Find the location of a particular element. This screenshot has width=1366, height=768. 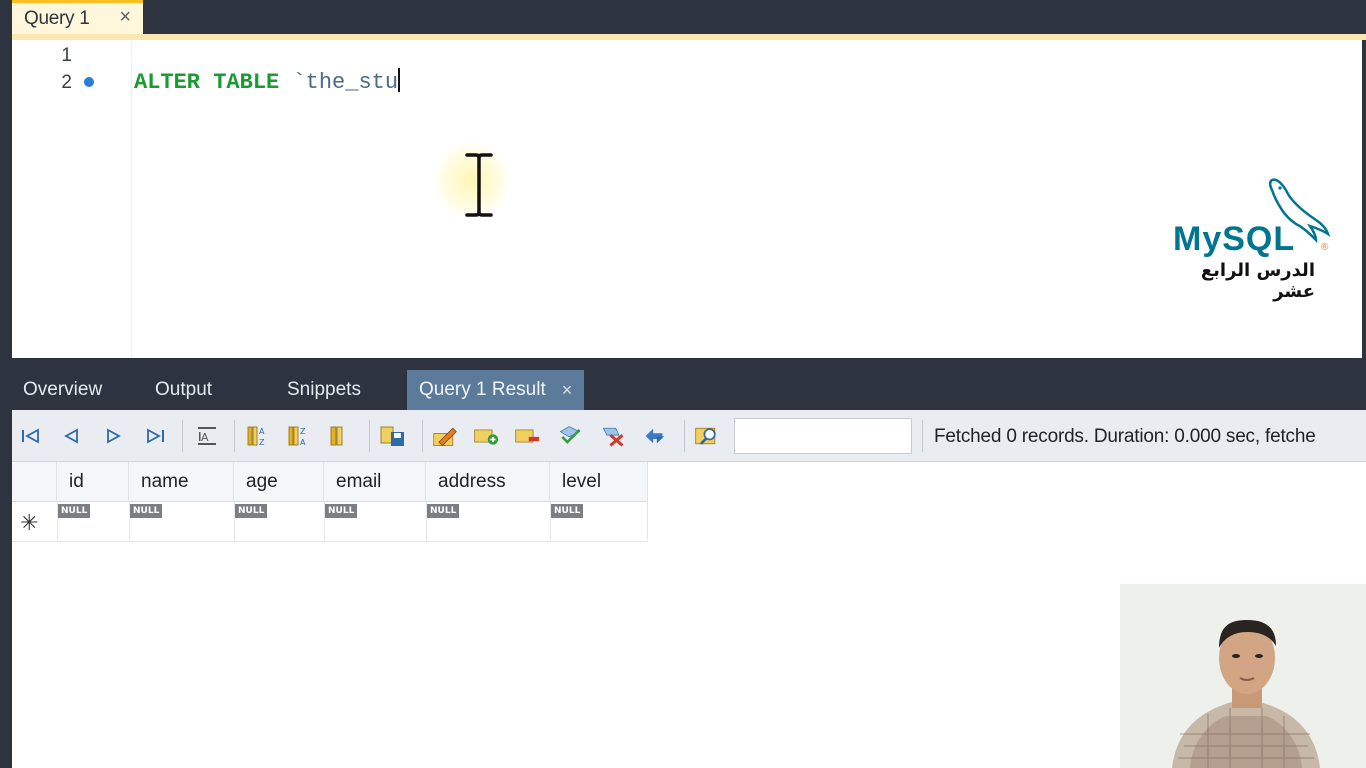

tab-query-1: Query 1 × is located at coordinates (77, 17).